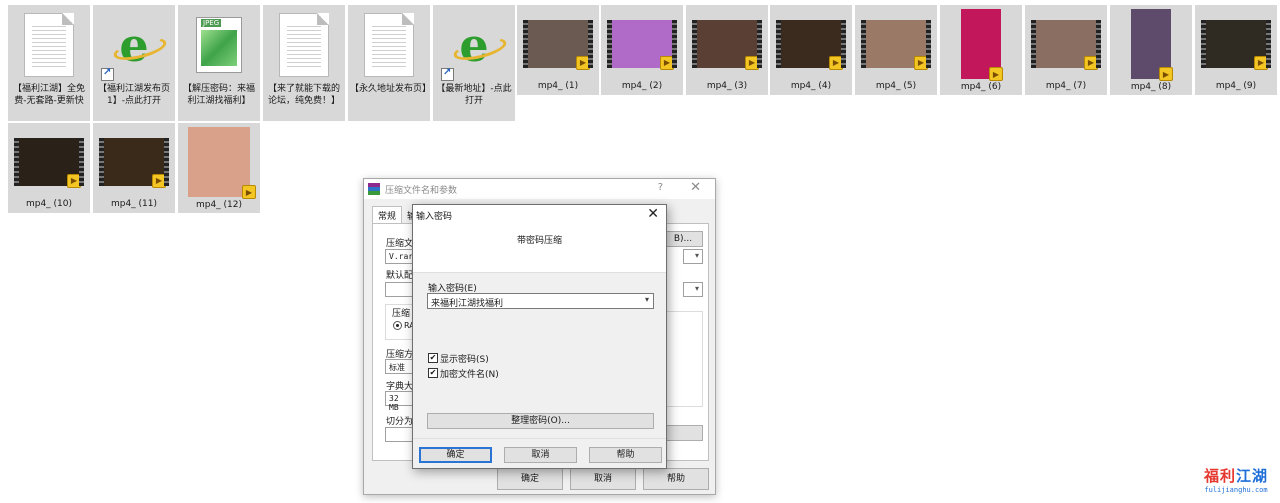  What do you see at coordinates (558, 50) in the screenshot?
I see `file-item: ▶ mp4_ (1)` at bounding box center [558, 50].